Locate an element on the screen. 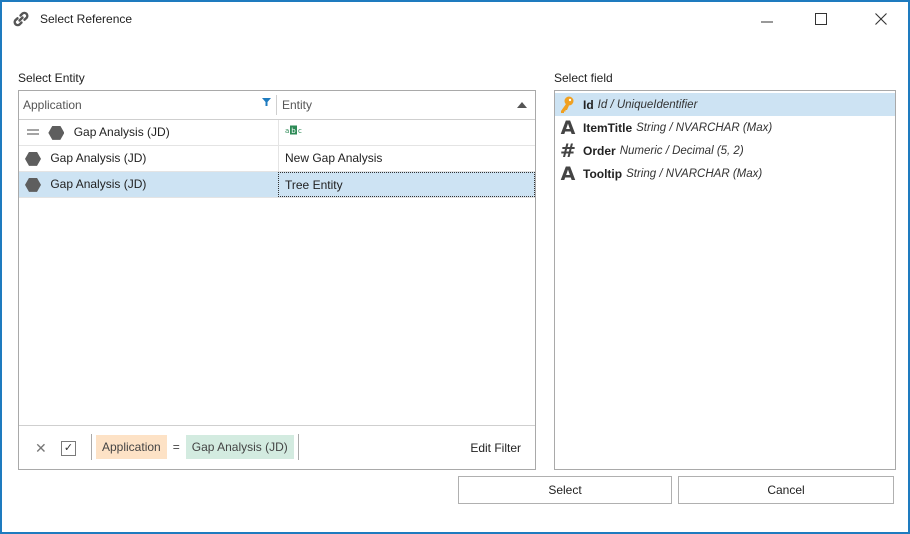 This screenshot has width=910, height=534. filter-enabled-checkbox: ✓ is located at coordinates (68, 448).